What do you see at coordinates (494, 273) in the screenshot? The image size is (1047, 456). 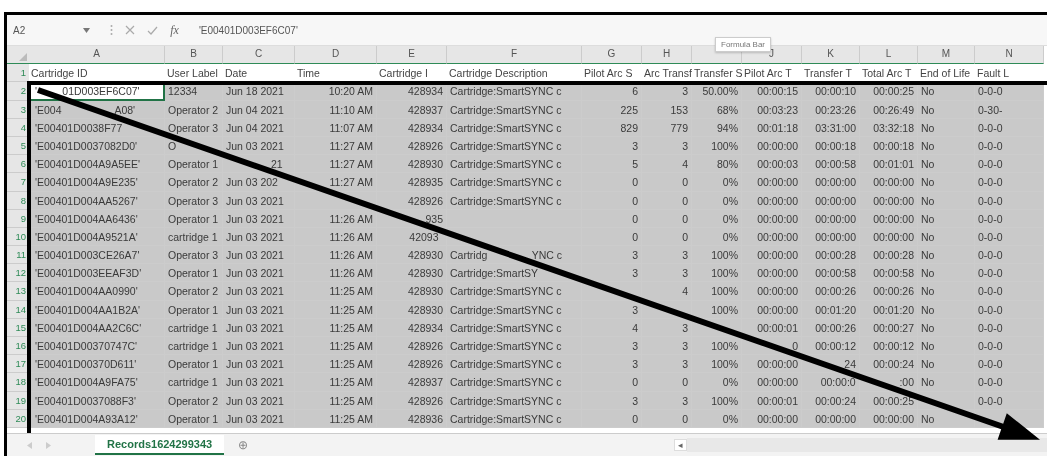 I see `cell-text: Cartridge:SmartSY` at bounding box center [494, 273].